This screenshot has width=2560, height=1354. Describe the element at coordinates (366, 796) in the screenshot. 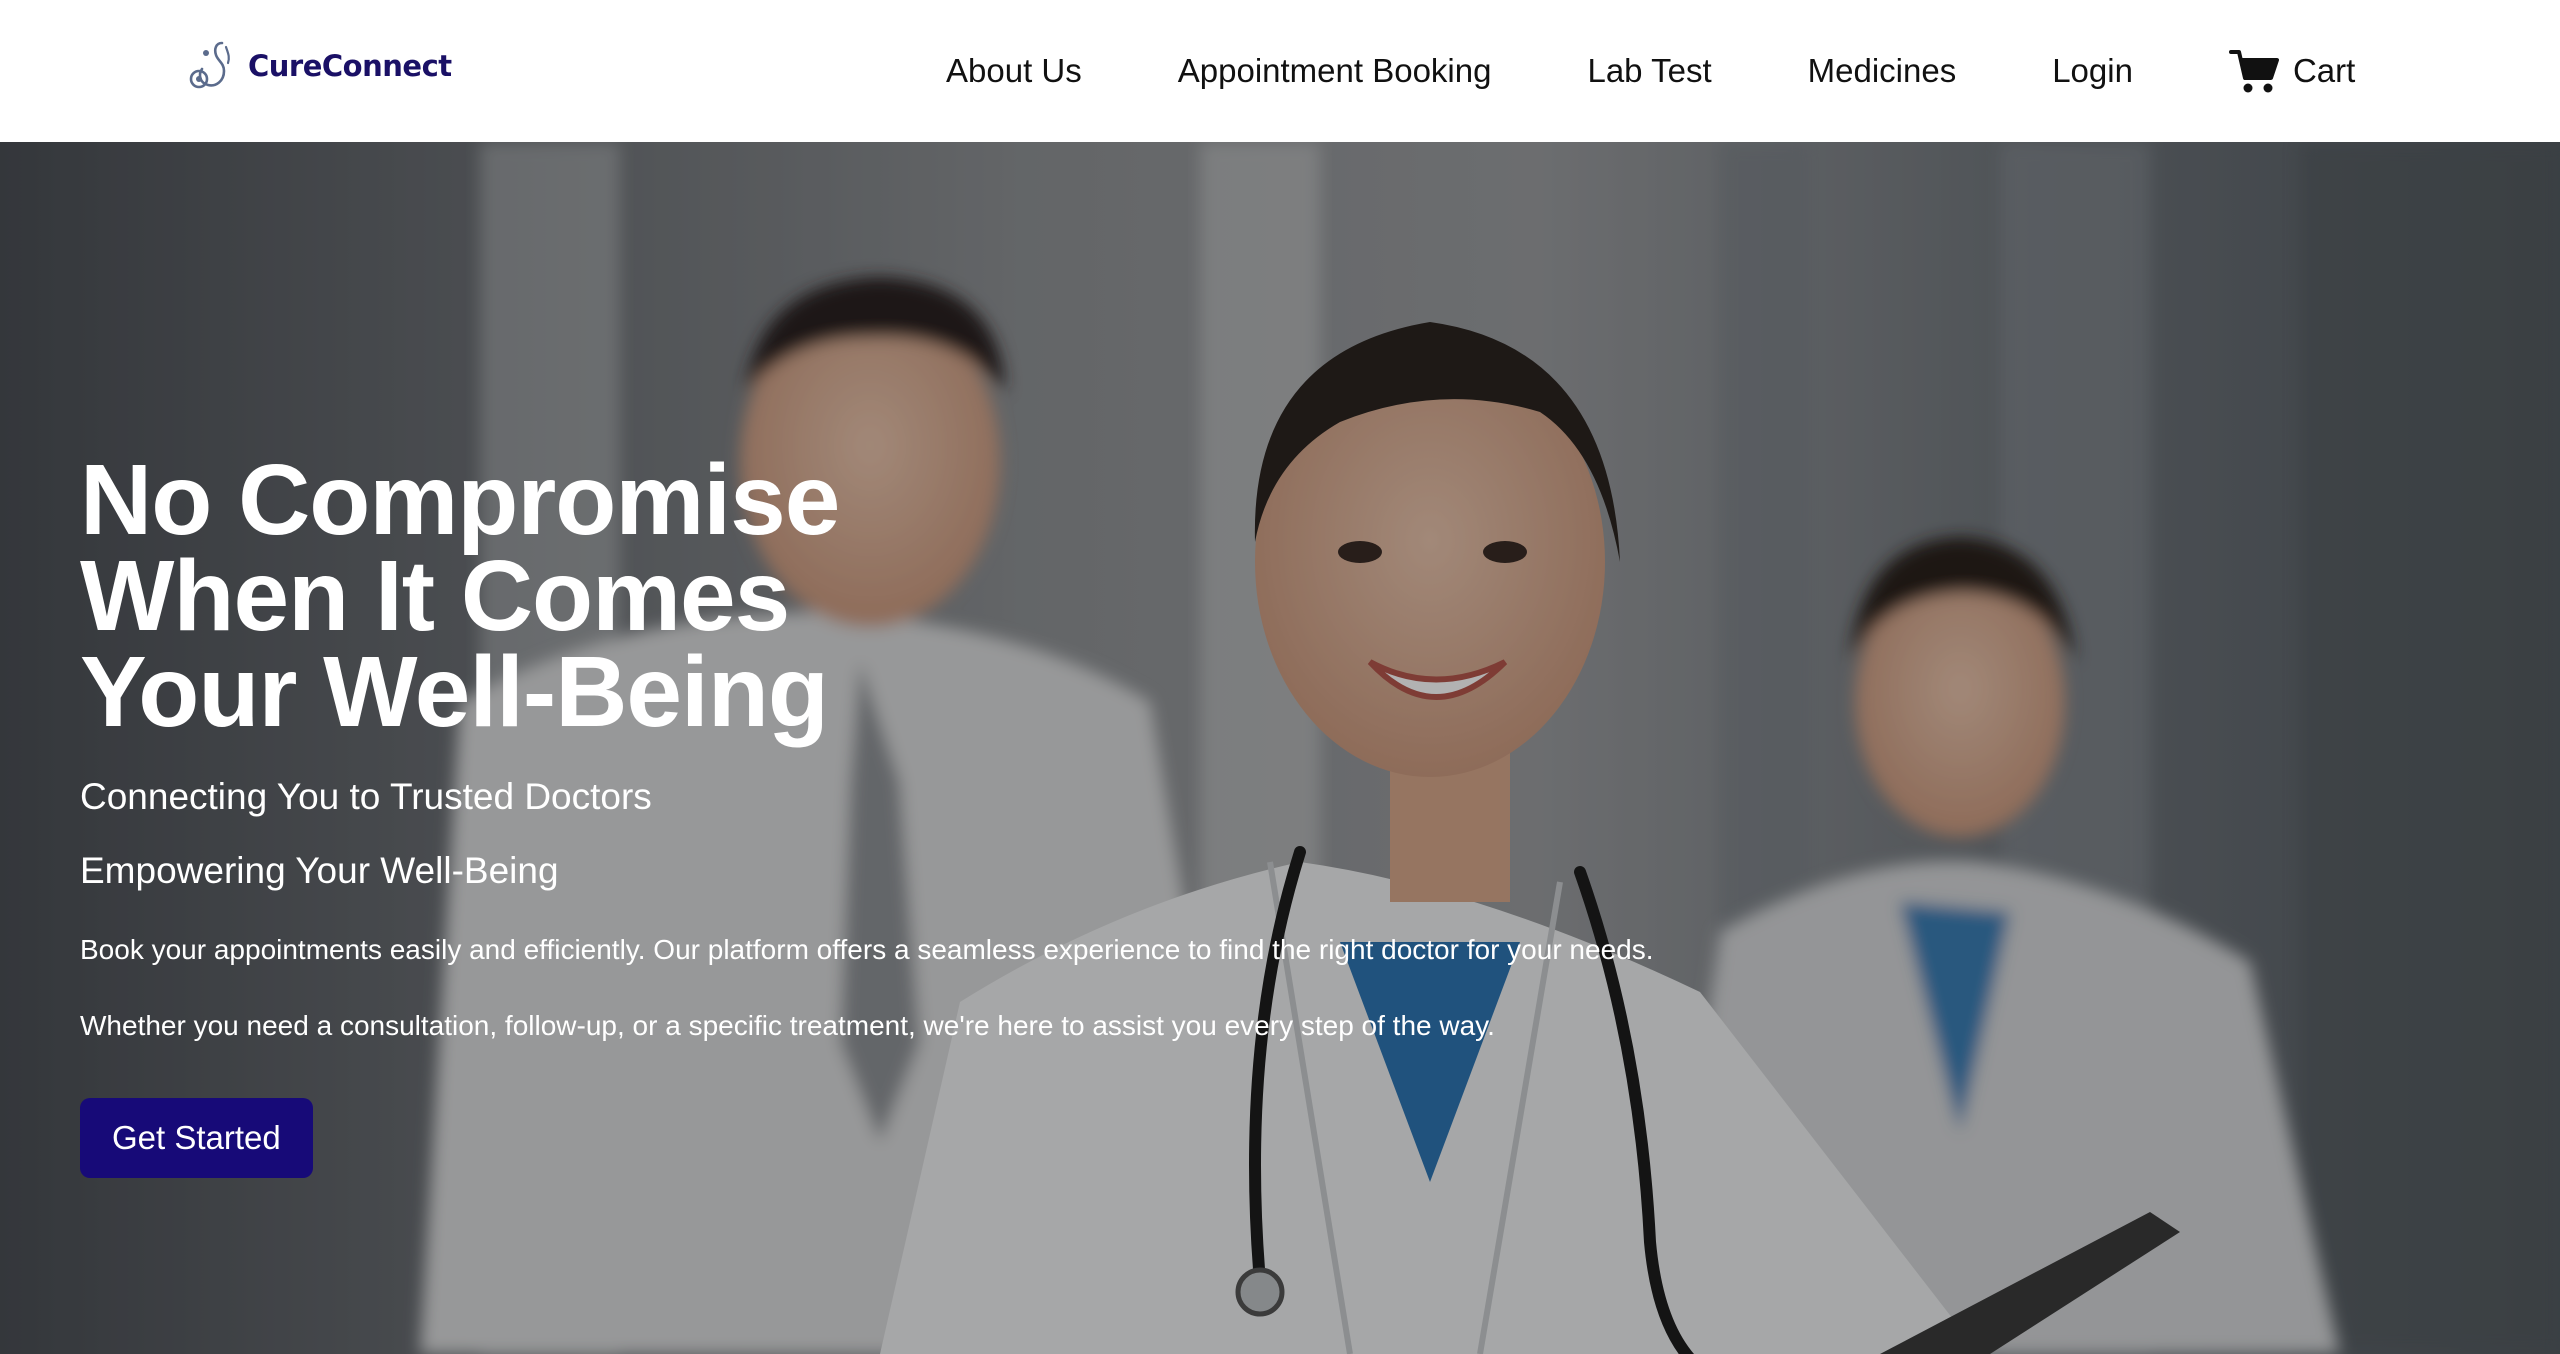

I see `hero-subtitle-trusted-doctors: Connecting You to Trusted Doctors` at that location.